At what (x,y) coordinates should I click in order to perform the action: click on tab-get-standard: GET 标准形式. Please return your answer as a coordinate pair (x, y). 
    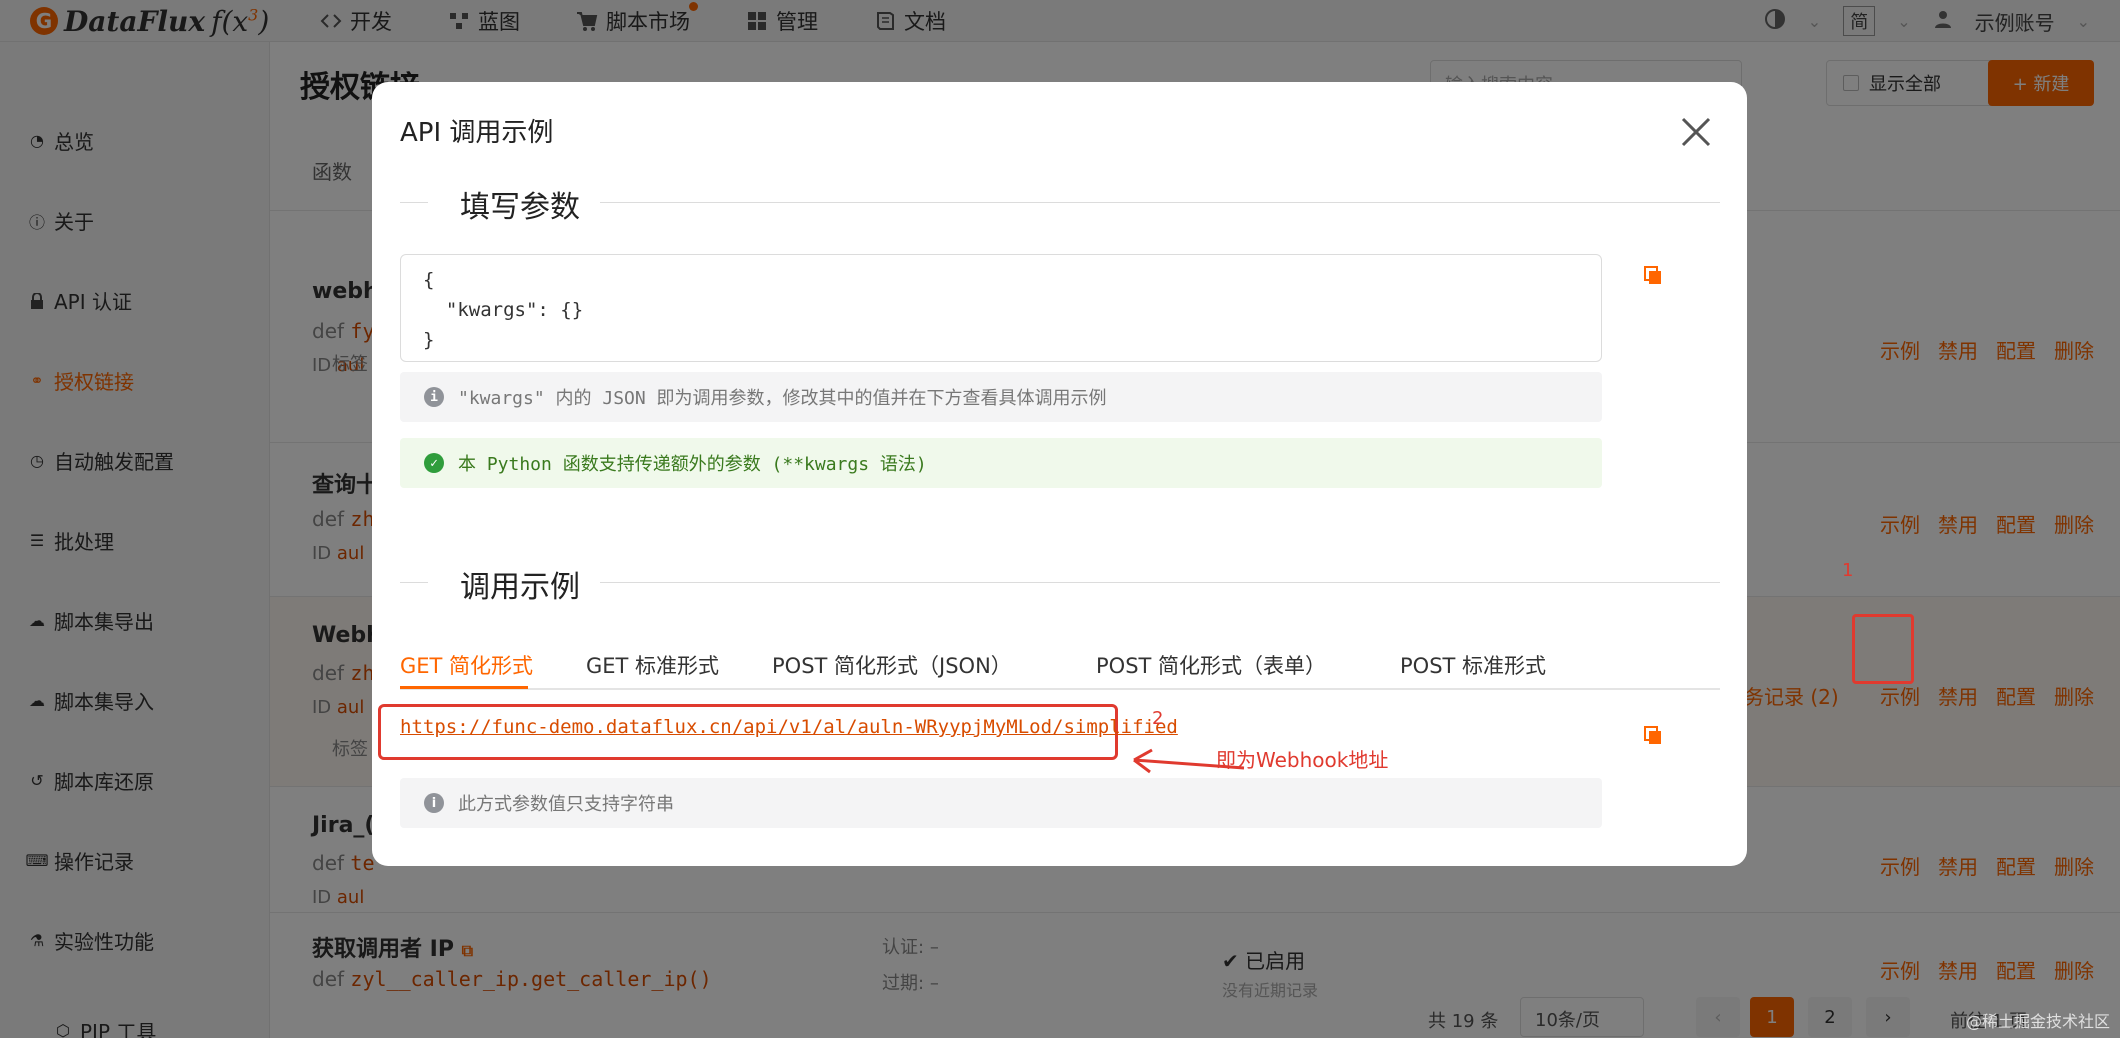
    Looking at the image, I should click on (652, 665).